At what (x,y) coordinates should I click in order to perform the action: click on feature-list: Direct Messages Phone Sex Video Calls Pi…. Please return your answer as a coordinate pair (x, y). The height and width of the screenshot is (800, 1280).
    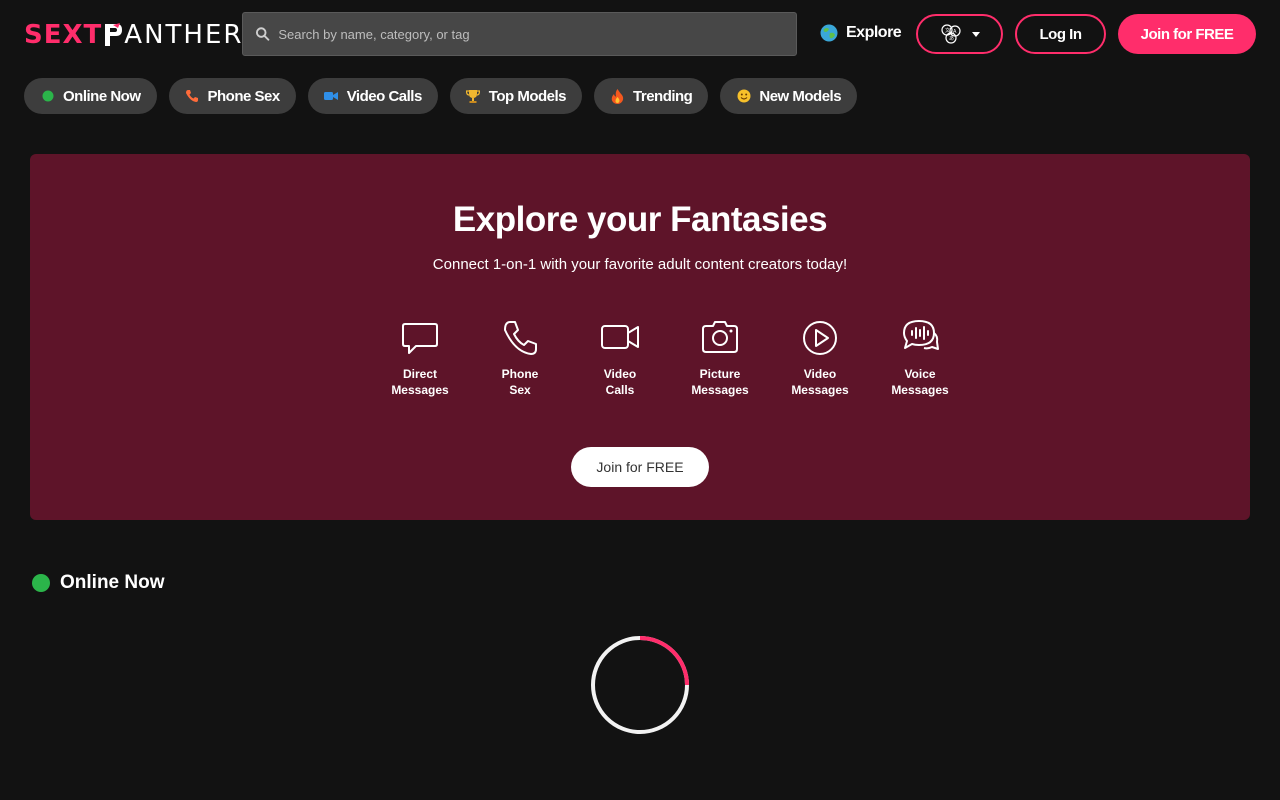
    Looking at the image, I should click on (660, 363).